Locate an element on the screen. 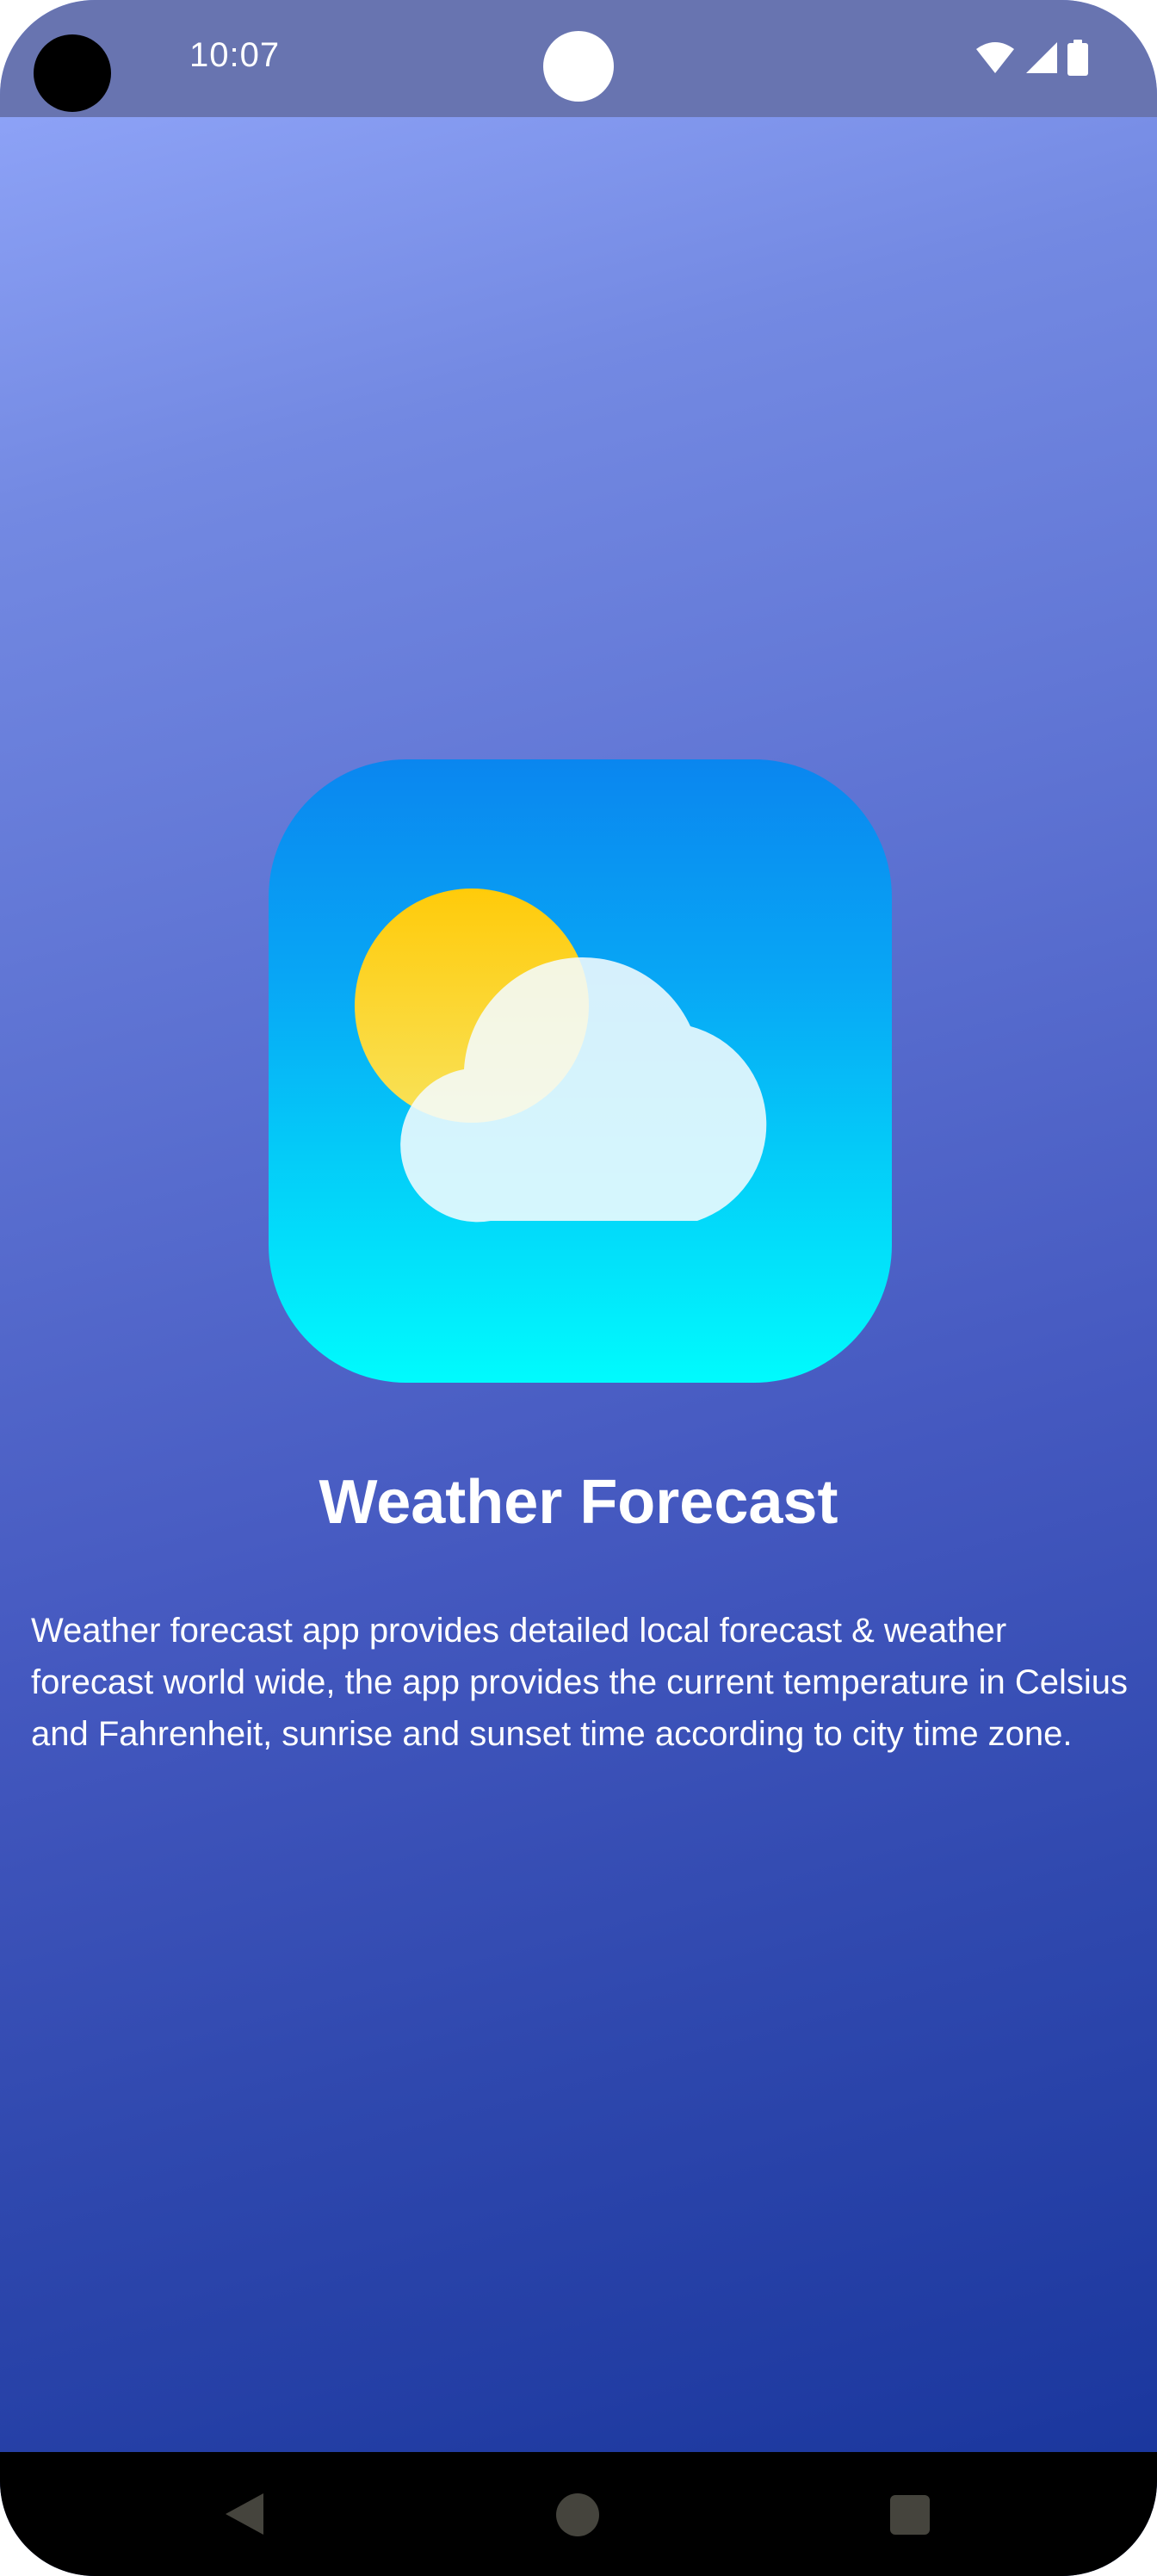  camera-cutout is located at coordinates (72, 73).